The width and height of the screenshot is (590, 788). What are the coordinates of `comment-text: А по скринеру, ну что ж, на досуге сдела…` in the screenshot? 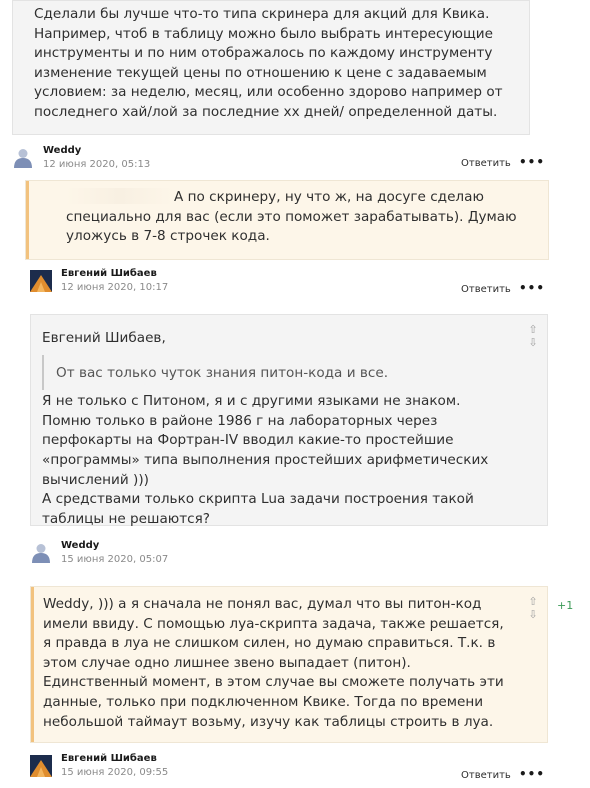 It's located at (291, 216).